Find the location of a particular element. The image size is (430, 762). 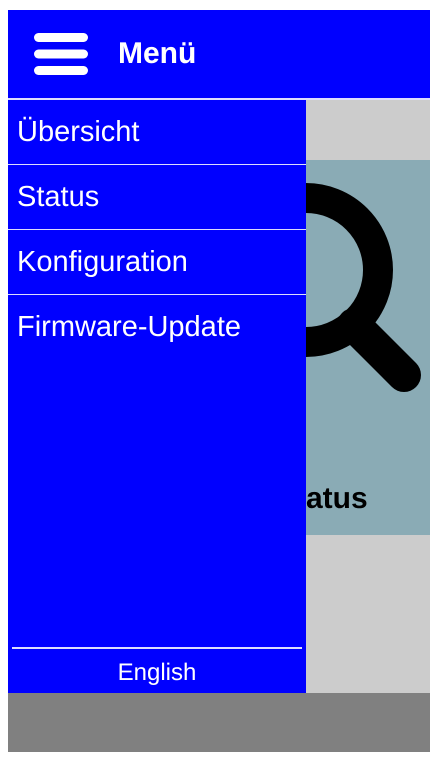

status-tile: atus is located at coordinates (368, 347).